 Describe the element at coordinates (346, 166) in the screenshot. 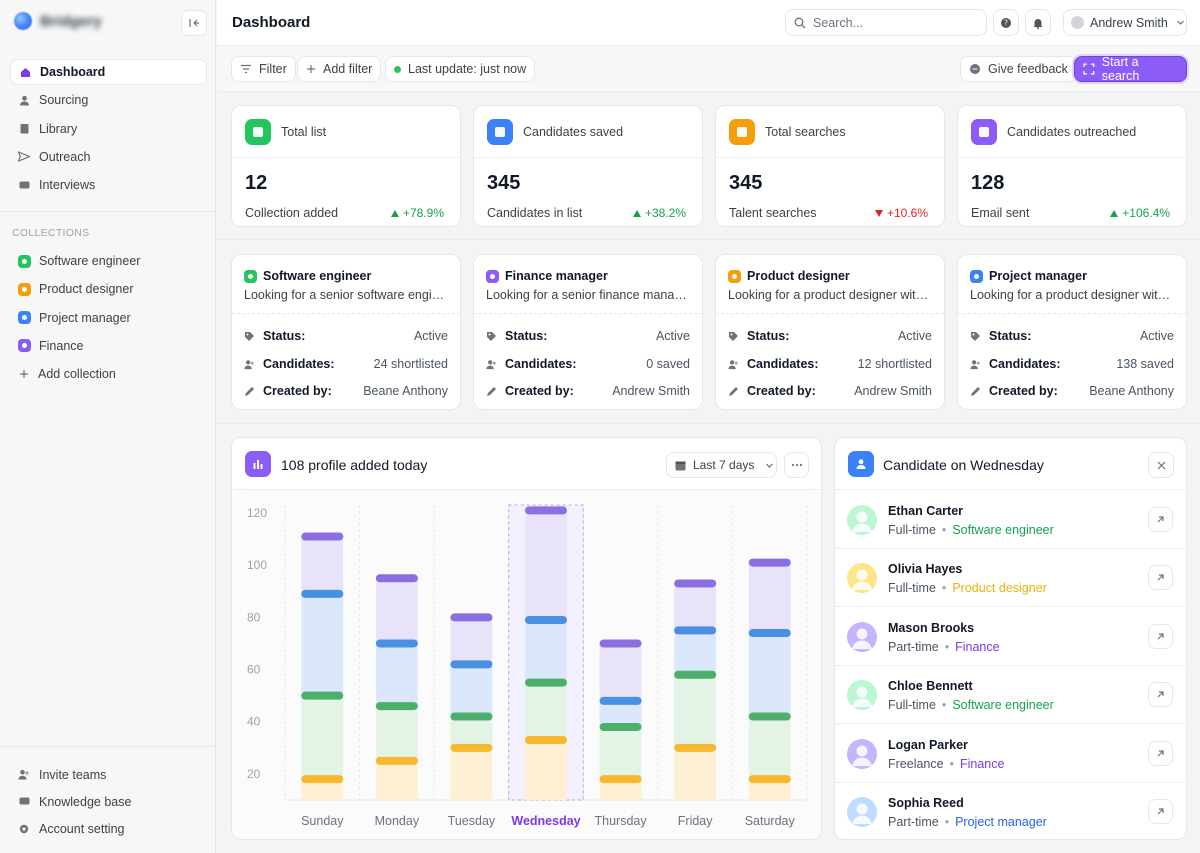

I see `stat-card: Total list 12 Collection added +78.9%` at that location.